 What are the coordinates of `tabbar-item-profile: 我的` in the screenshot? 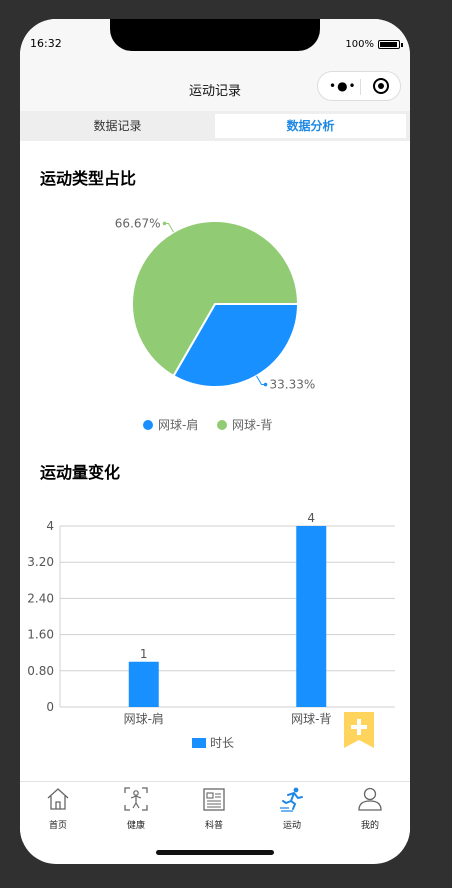 It's located at (370, 808).